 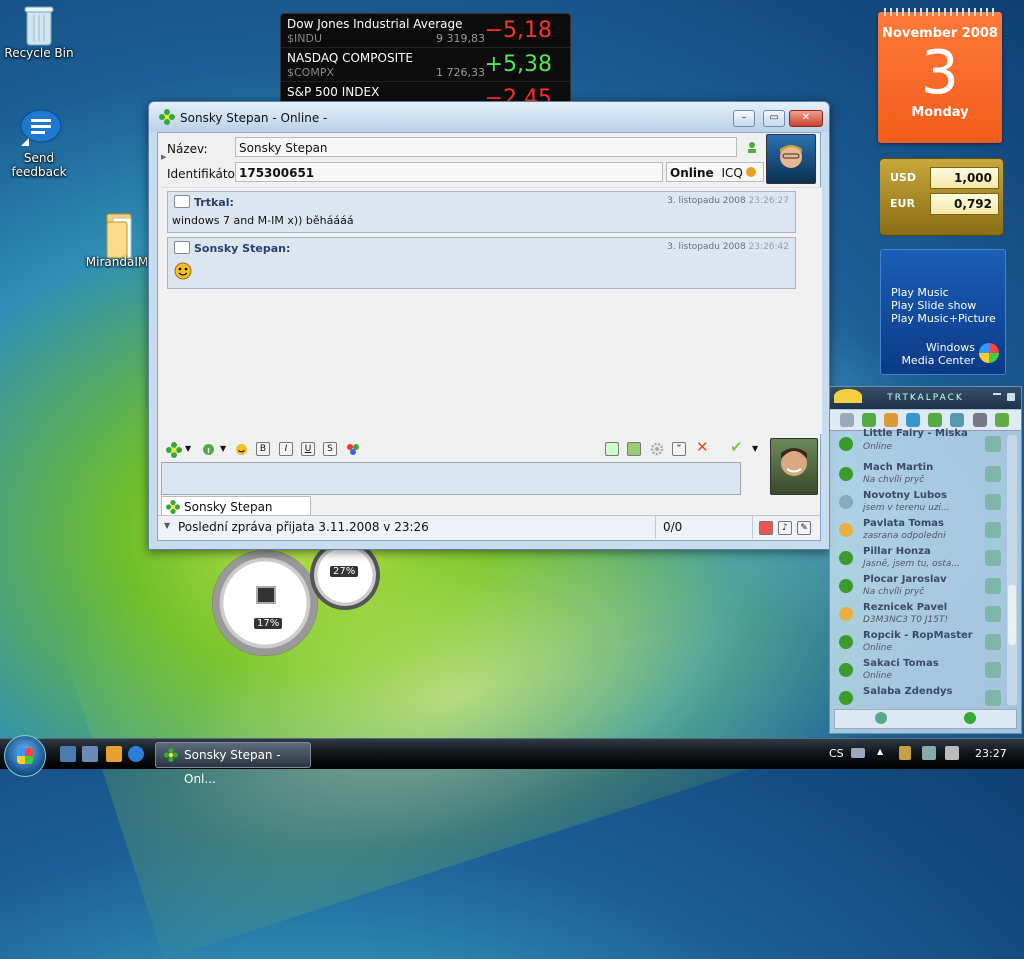 What do you see at coordinates (1012, 615) in the screenshot?
I see `scrollbar-thumb` at bounding box center [1012, 615].